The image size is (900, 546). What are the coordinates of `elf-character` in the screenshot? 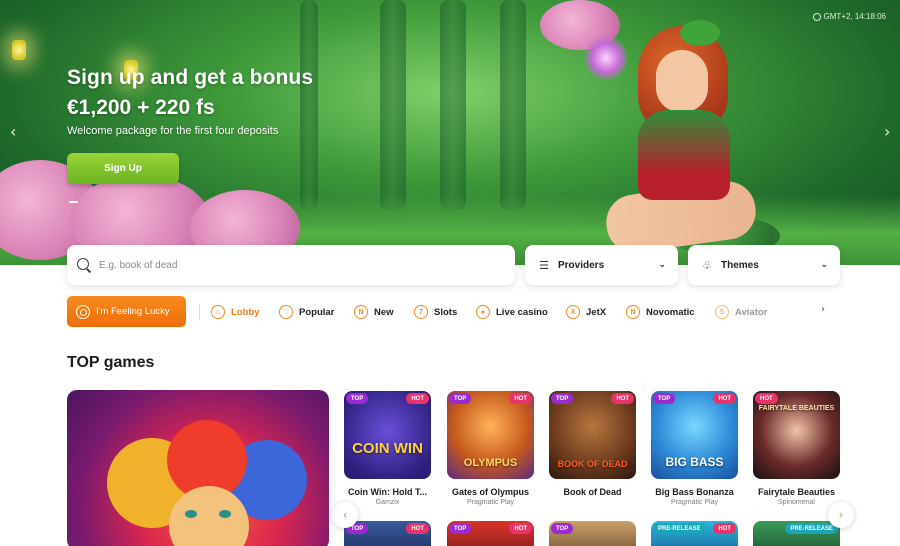 It's located at (680, 142).